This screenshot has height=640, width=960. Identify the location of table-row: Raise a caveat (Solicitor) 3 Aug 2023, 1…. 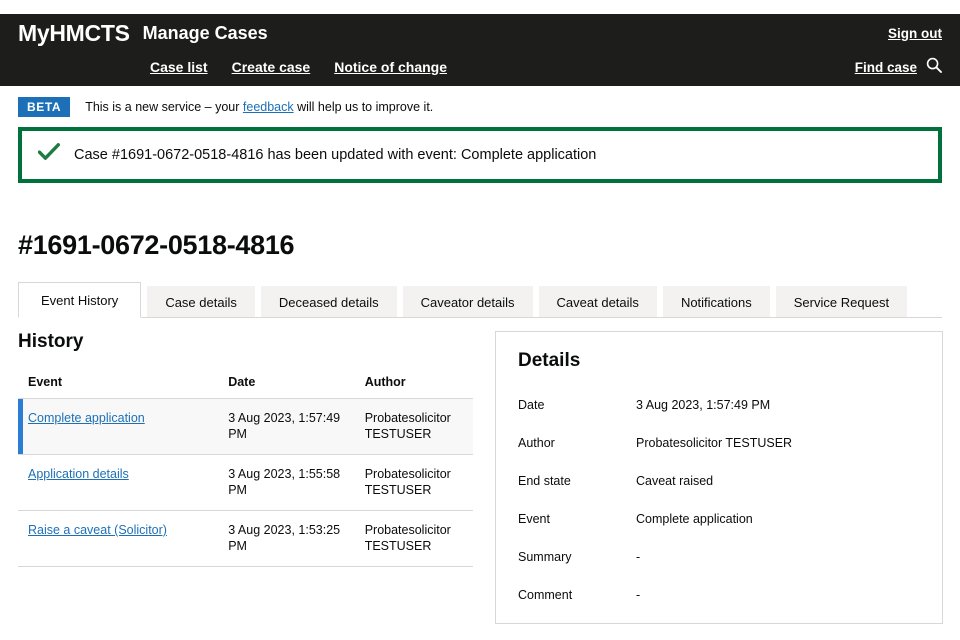
(245, 538).